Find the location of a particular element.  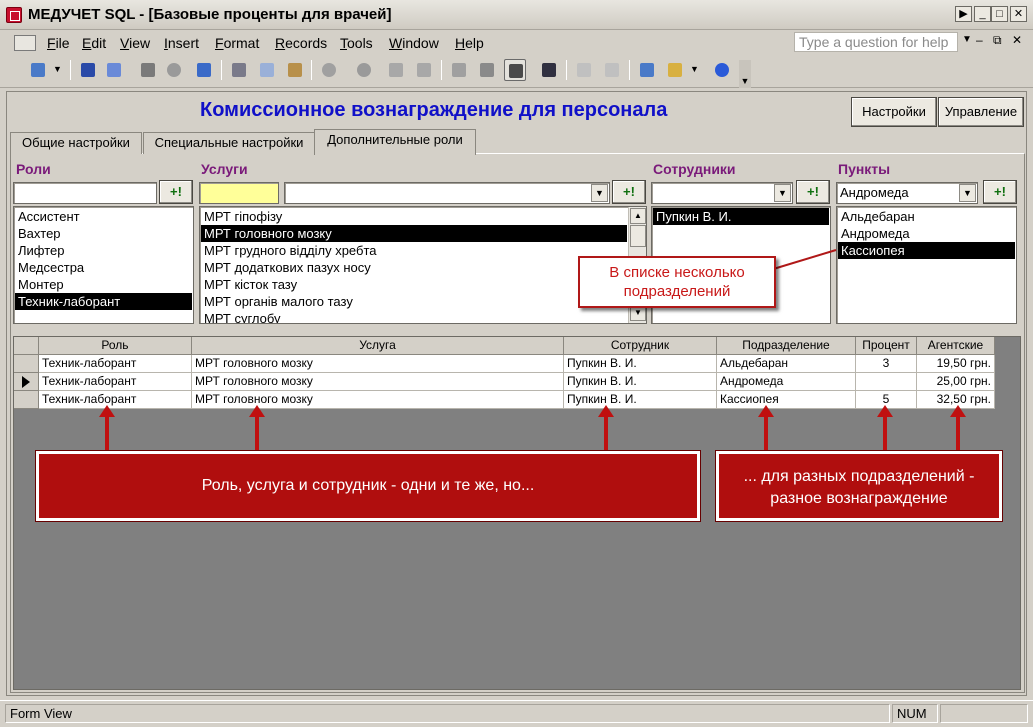

grid-header-agency: Агентские is located at coordinates (956, 346).